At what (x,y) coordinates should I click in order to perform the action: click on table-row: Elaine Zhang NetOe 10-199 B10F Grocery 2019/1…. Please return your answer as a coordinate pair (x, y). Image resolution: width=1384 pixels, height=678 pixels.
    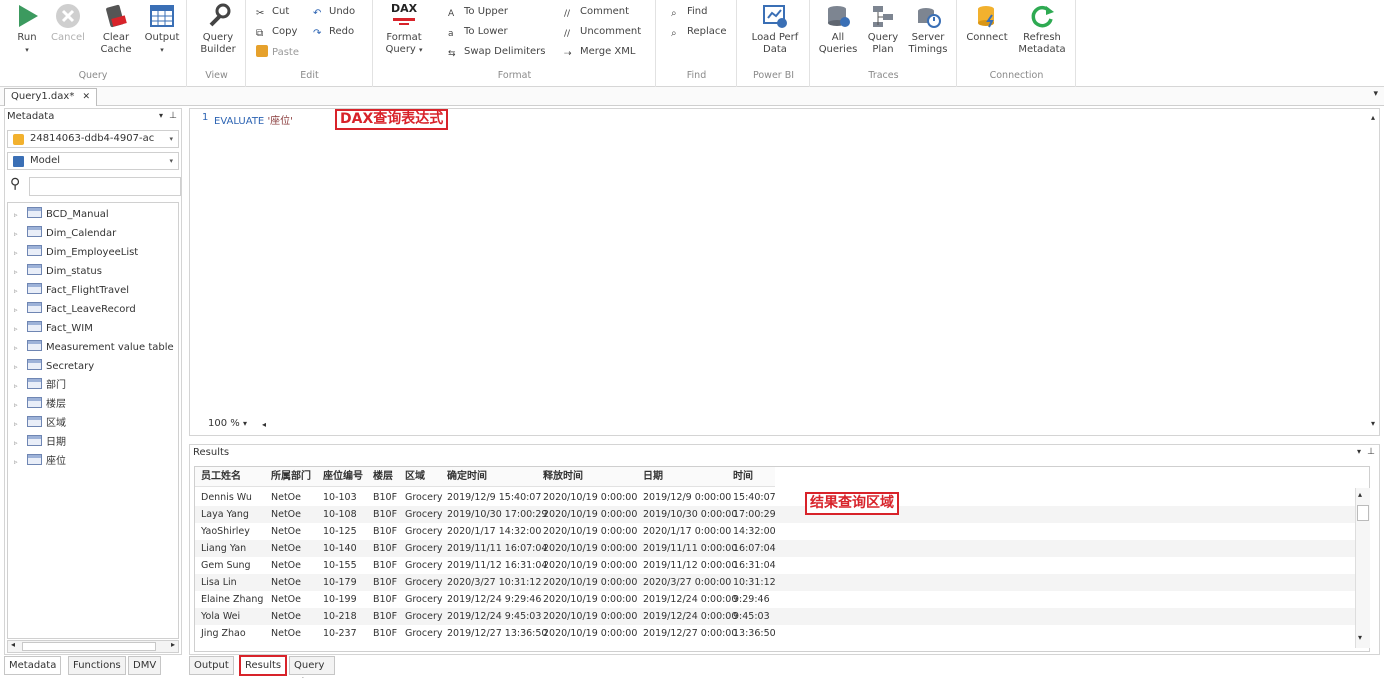
    Looking at the image, I should click on (775, 599).